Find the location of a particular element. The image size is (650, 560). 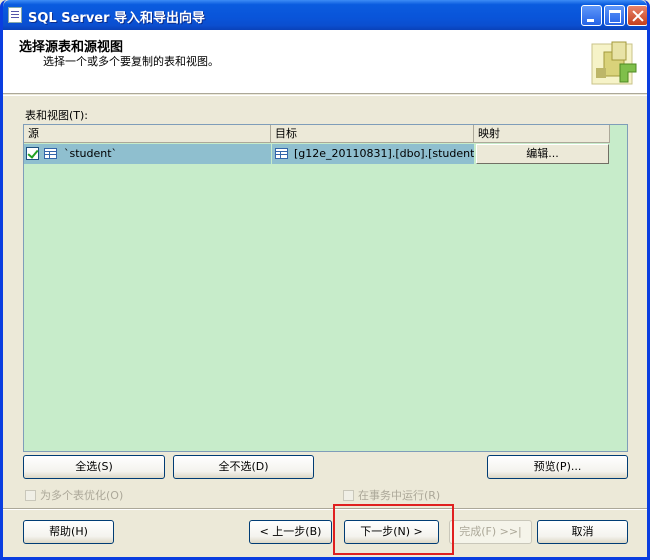

source-name: `student` is located at coordinates (91, 153).